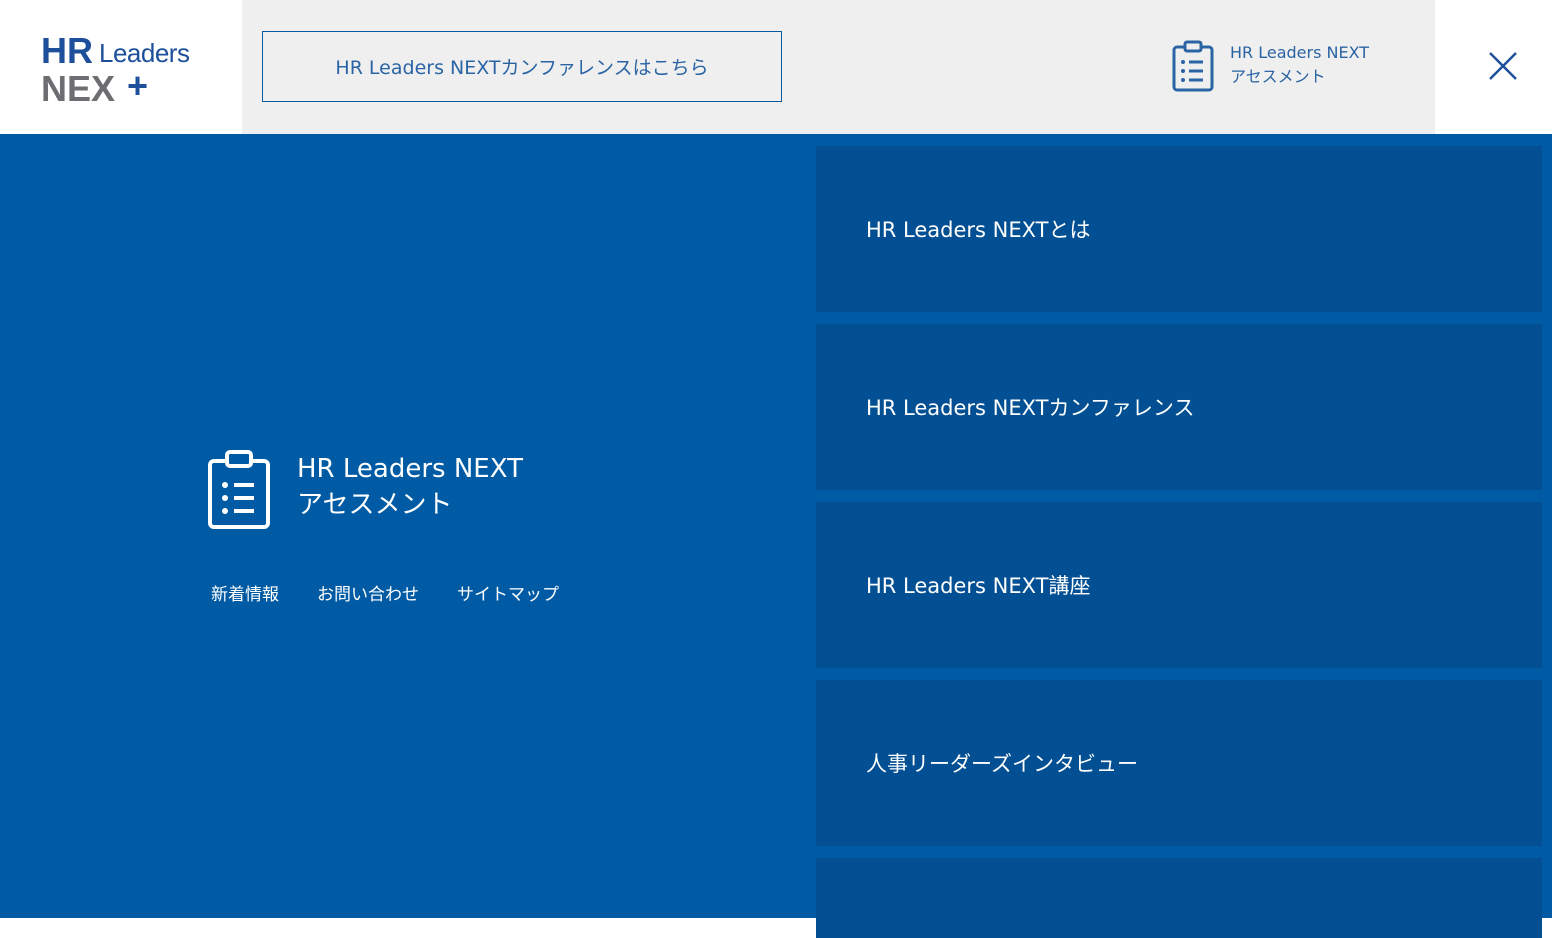 The height and width of the screenshot is (938, 1552). Describe the element at coordinates (375, 505) in the screenshot. I see `assessment-line2: アセスメント` at that location.